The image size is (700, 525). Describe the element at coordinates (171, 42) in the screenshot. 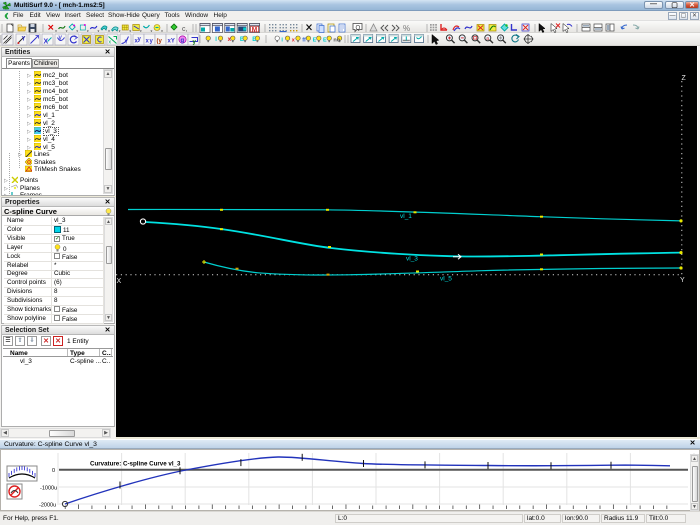

I see `svg-text: xY` at that location.